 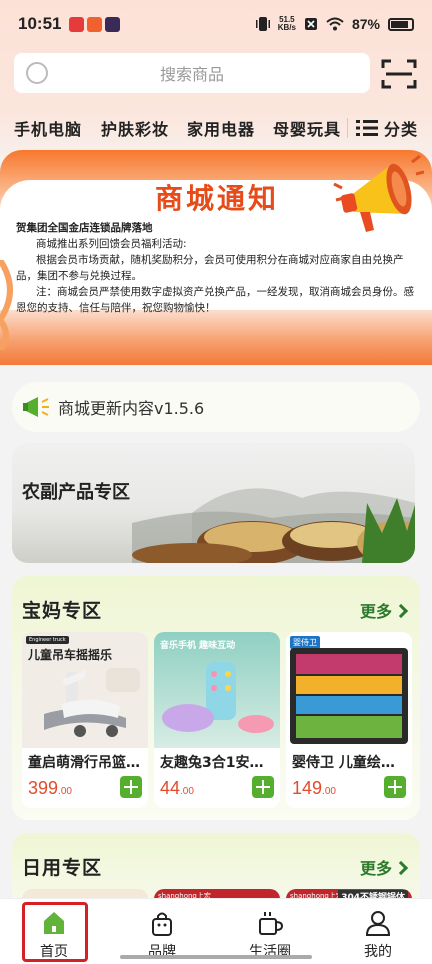 I want to click on product-image: Engineer truck 儿童吊车摇摇乐, so click(x=85, y=690).